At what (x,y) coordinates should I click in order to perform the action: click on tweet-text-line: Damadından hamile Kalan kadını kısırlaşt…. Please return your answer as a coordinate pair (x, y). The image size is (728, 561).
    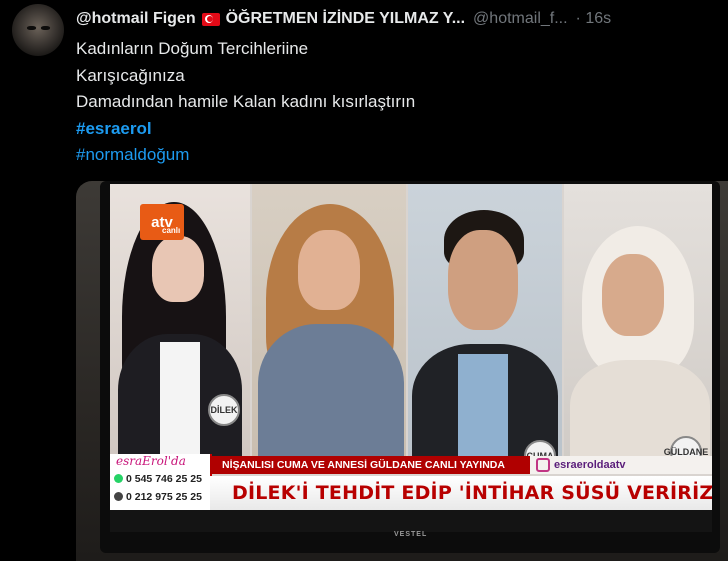
    Looking at the image, I should click on (246, 101).